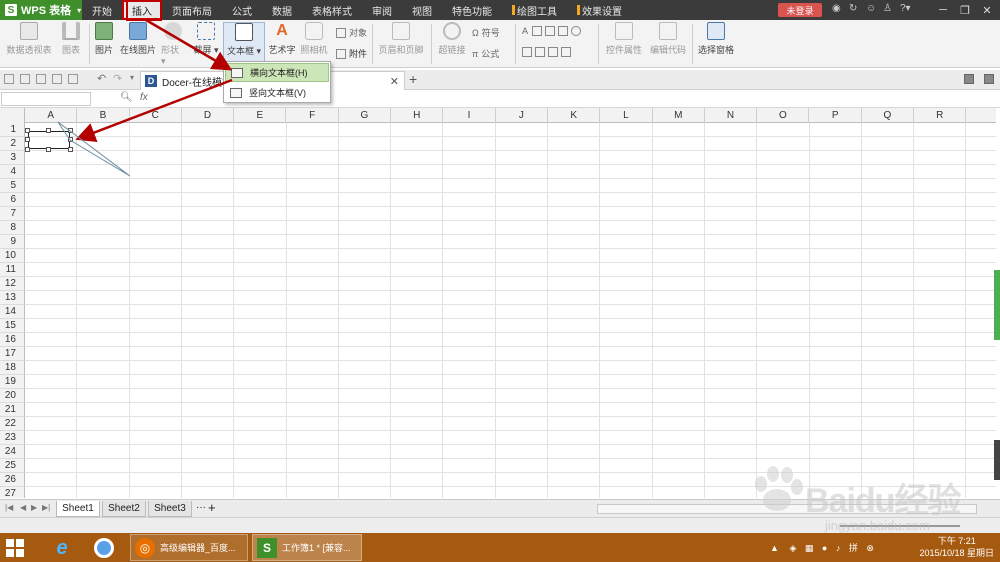 The width and height of the screenshot is (1000, 562). Describe the element at coordinates (668, 39) in the screenshot. I see `edit-code-button: 编辑代码` at that location.